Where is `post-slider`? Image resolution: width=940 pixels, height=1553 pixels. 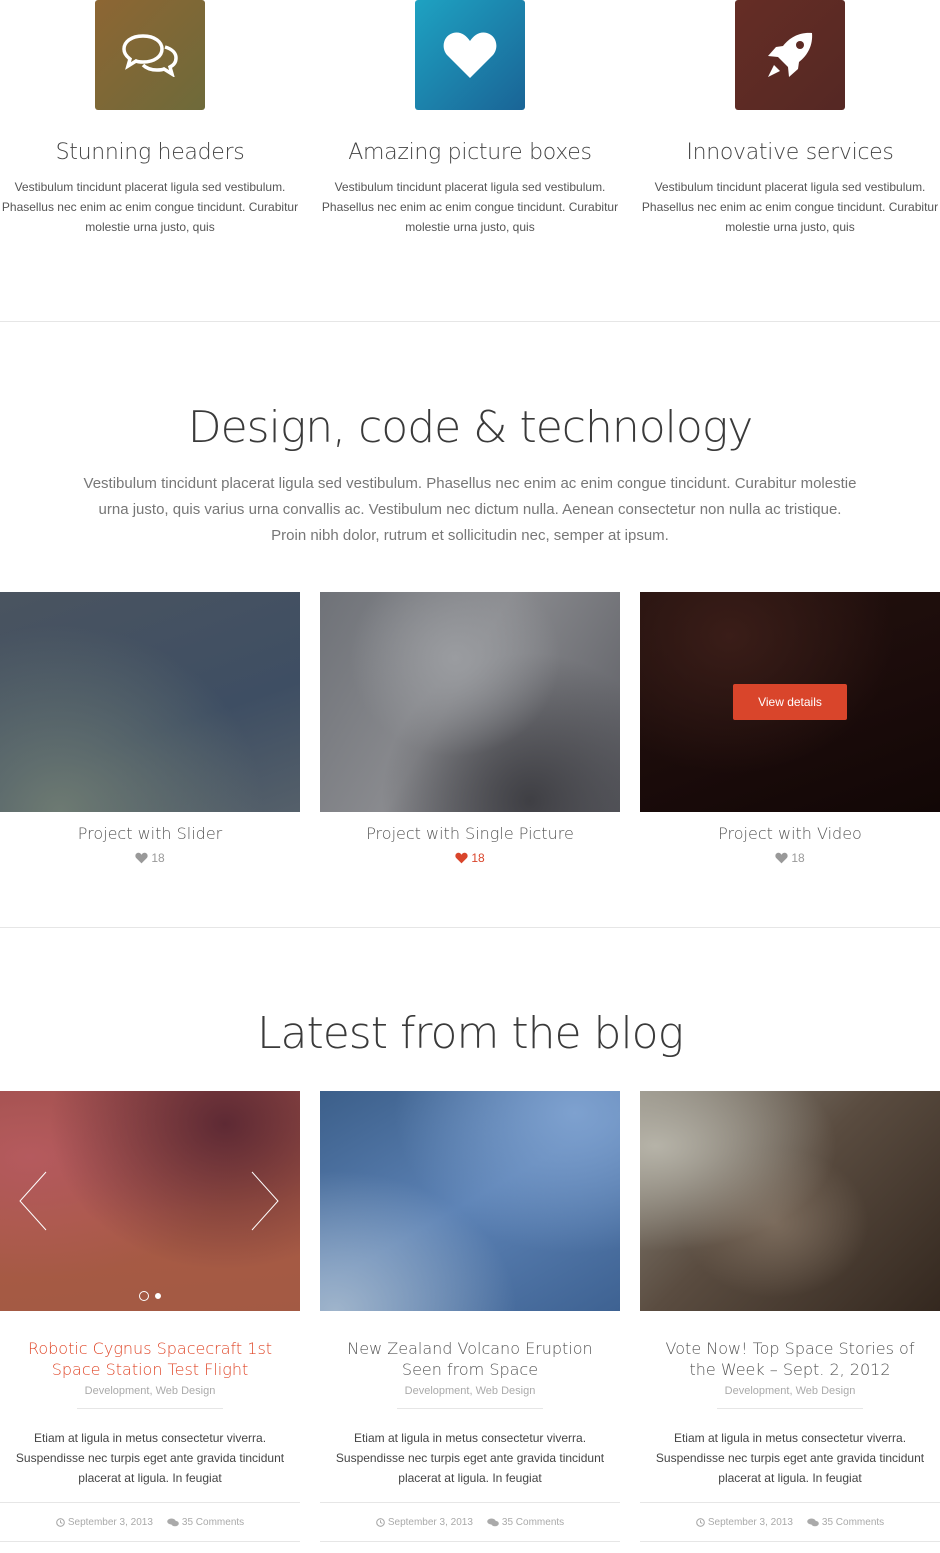 post-slider is located at coordinates (150, 1201).